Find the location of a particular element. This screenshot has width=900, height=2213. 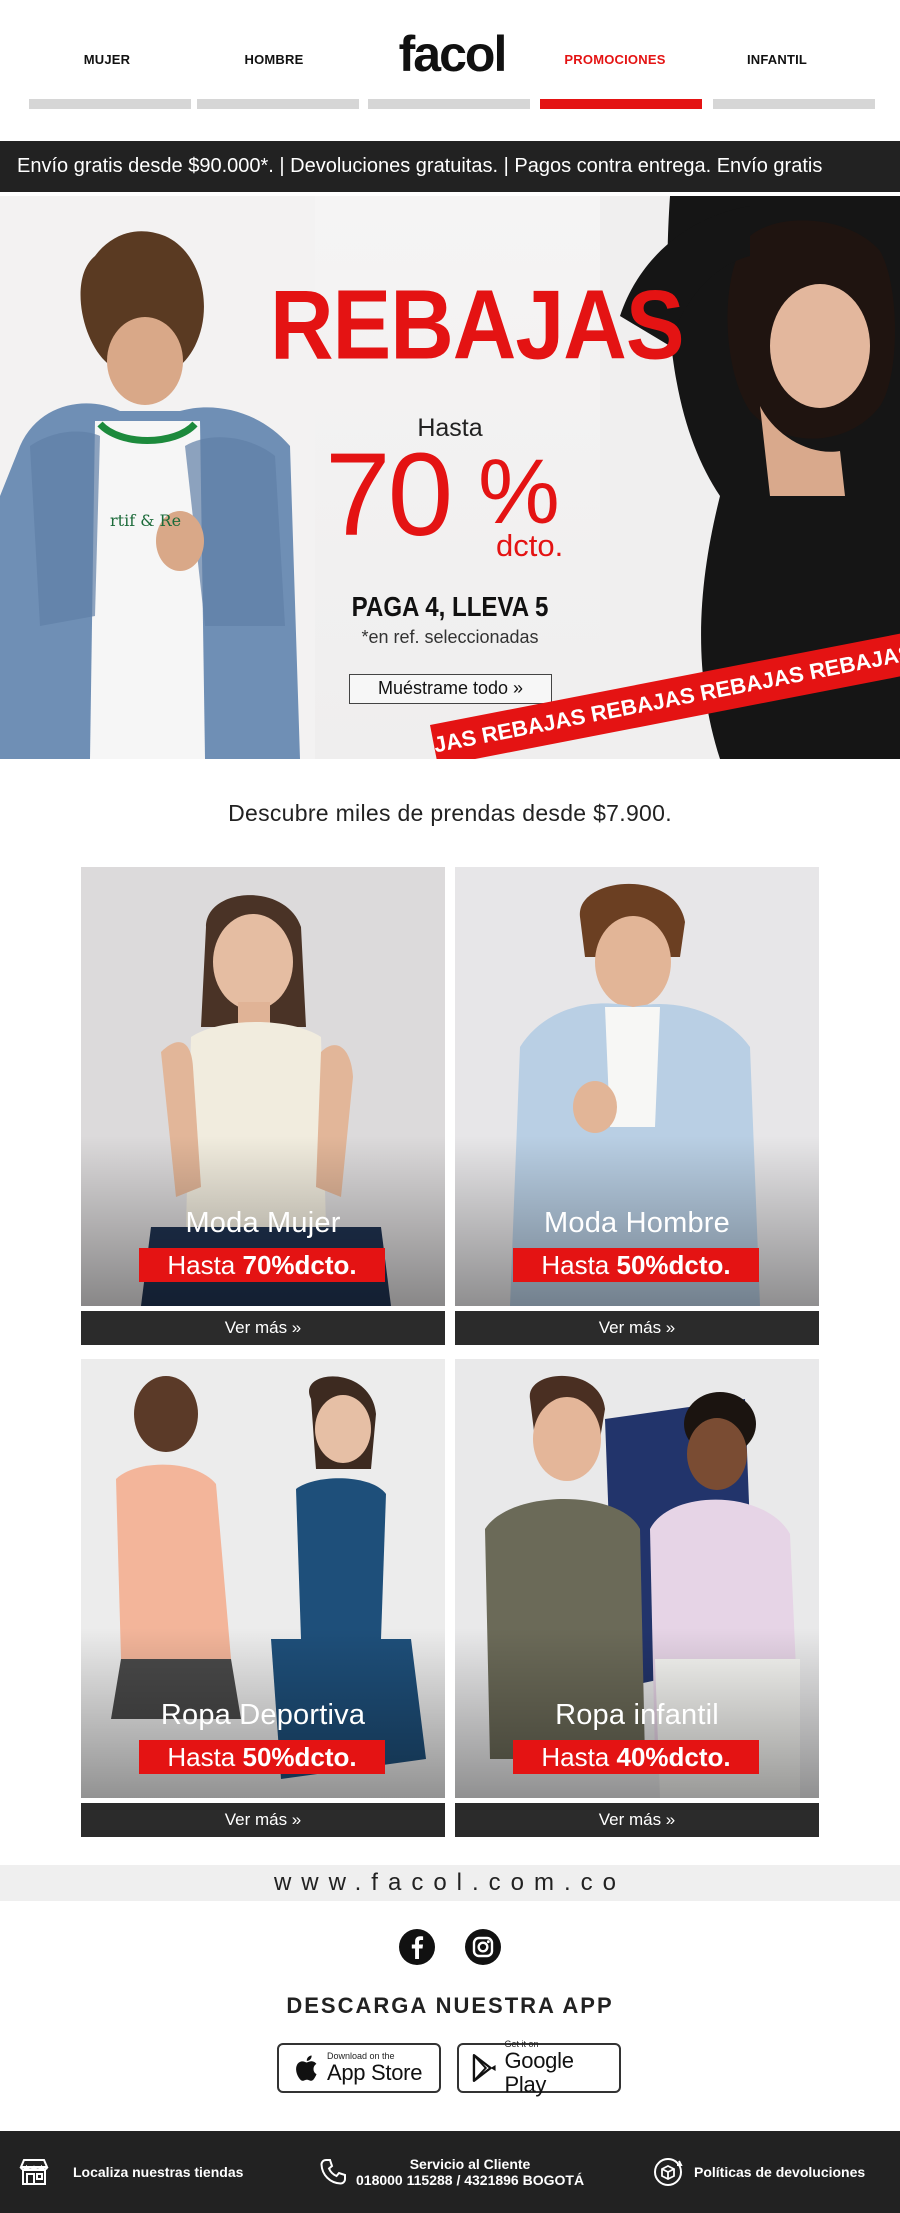

nav-item-mujer: MUJER is located at coordinates (107, 59).